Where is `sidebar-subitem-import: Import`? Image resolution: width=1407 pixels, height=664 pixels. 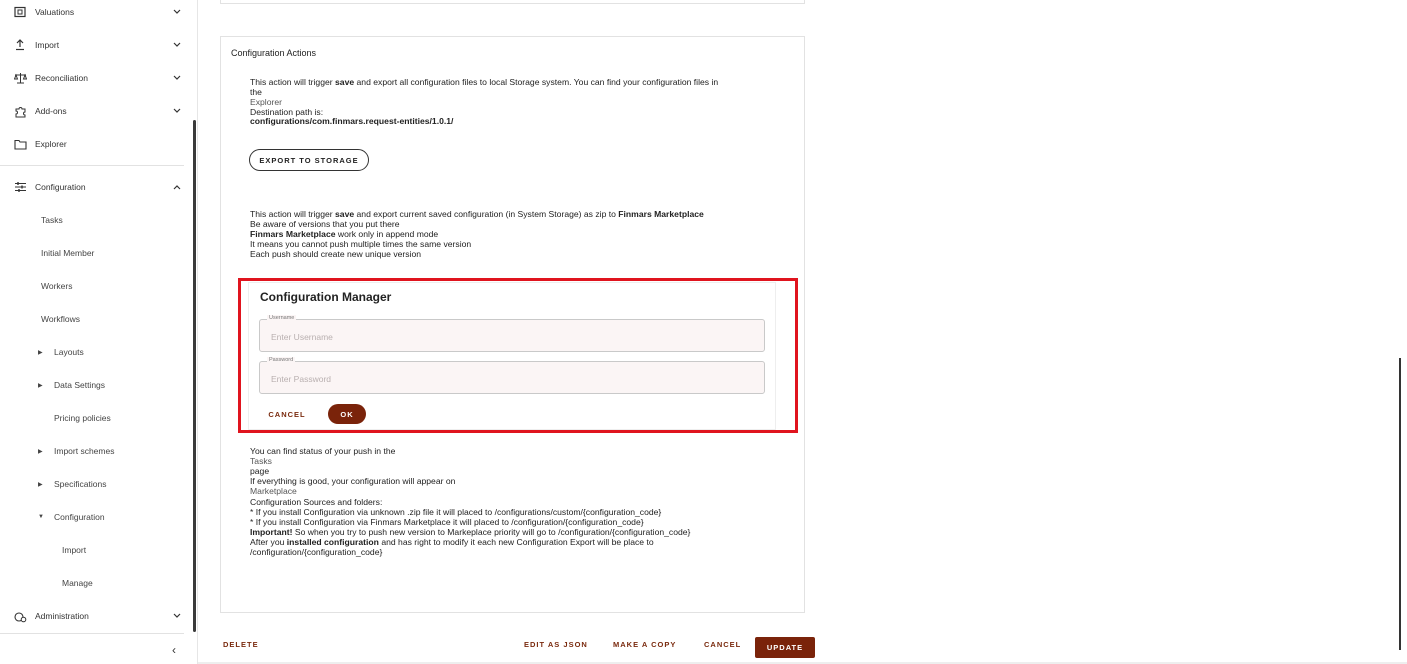 sidebar-subitem-import: Import is located at coordinates (99, 550).